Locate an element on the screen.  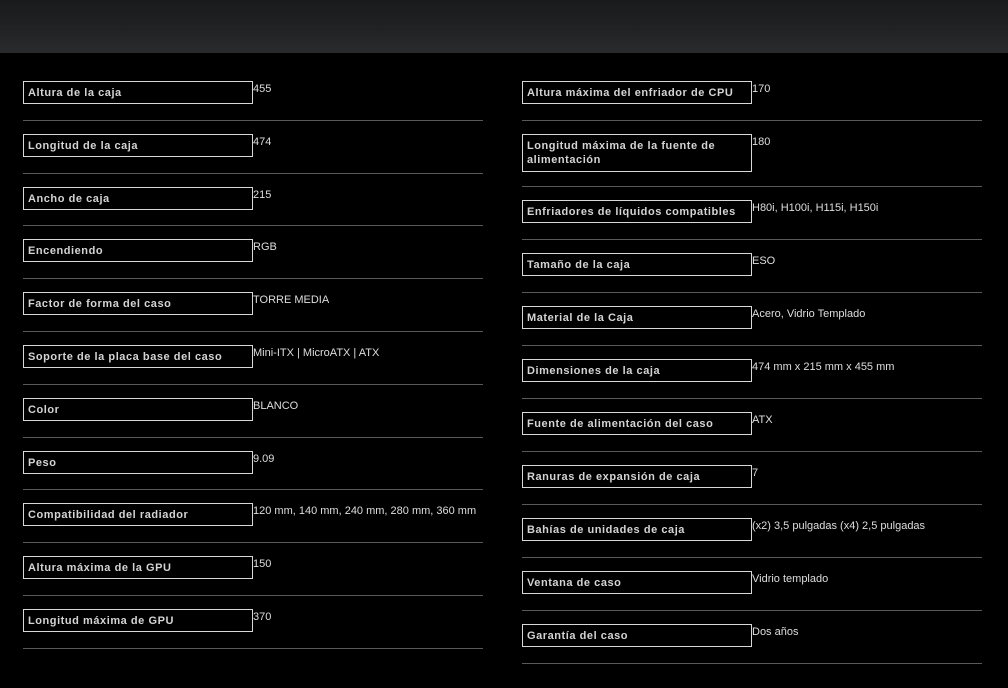
spec-row: Fuente de alimentación del caso ATX is located at coordinates (752, 425).